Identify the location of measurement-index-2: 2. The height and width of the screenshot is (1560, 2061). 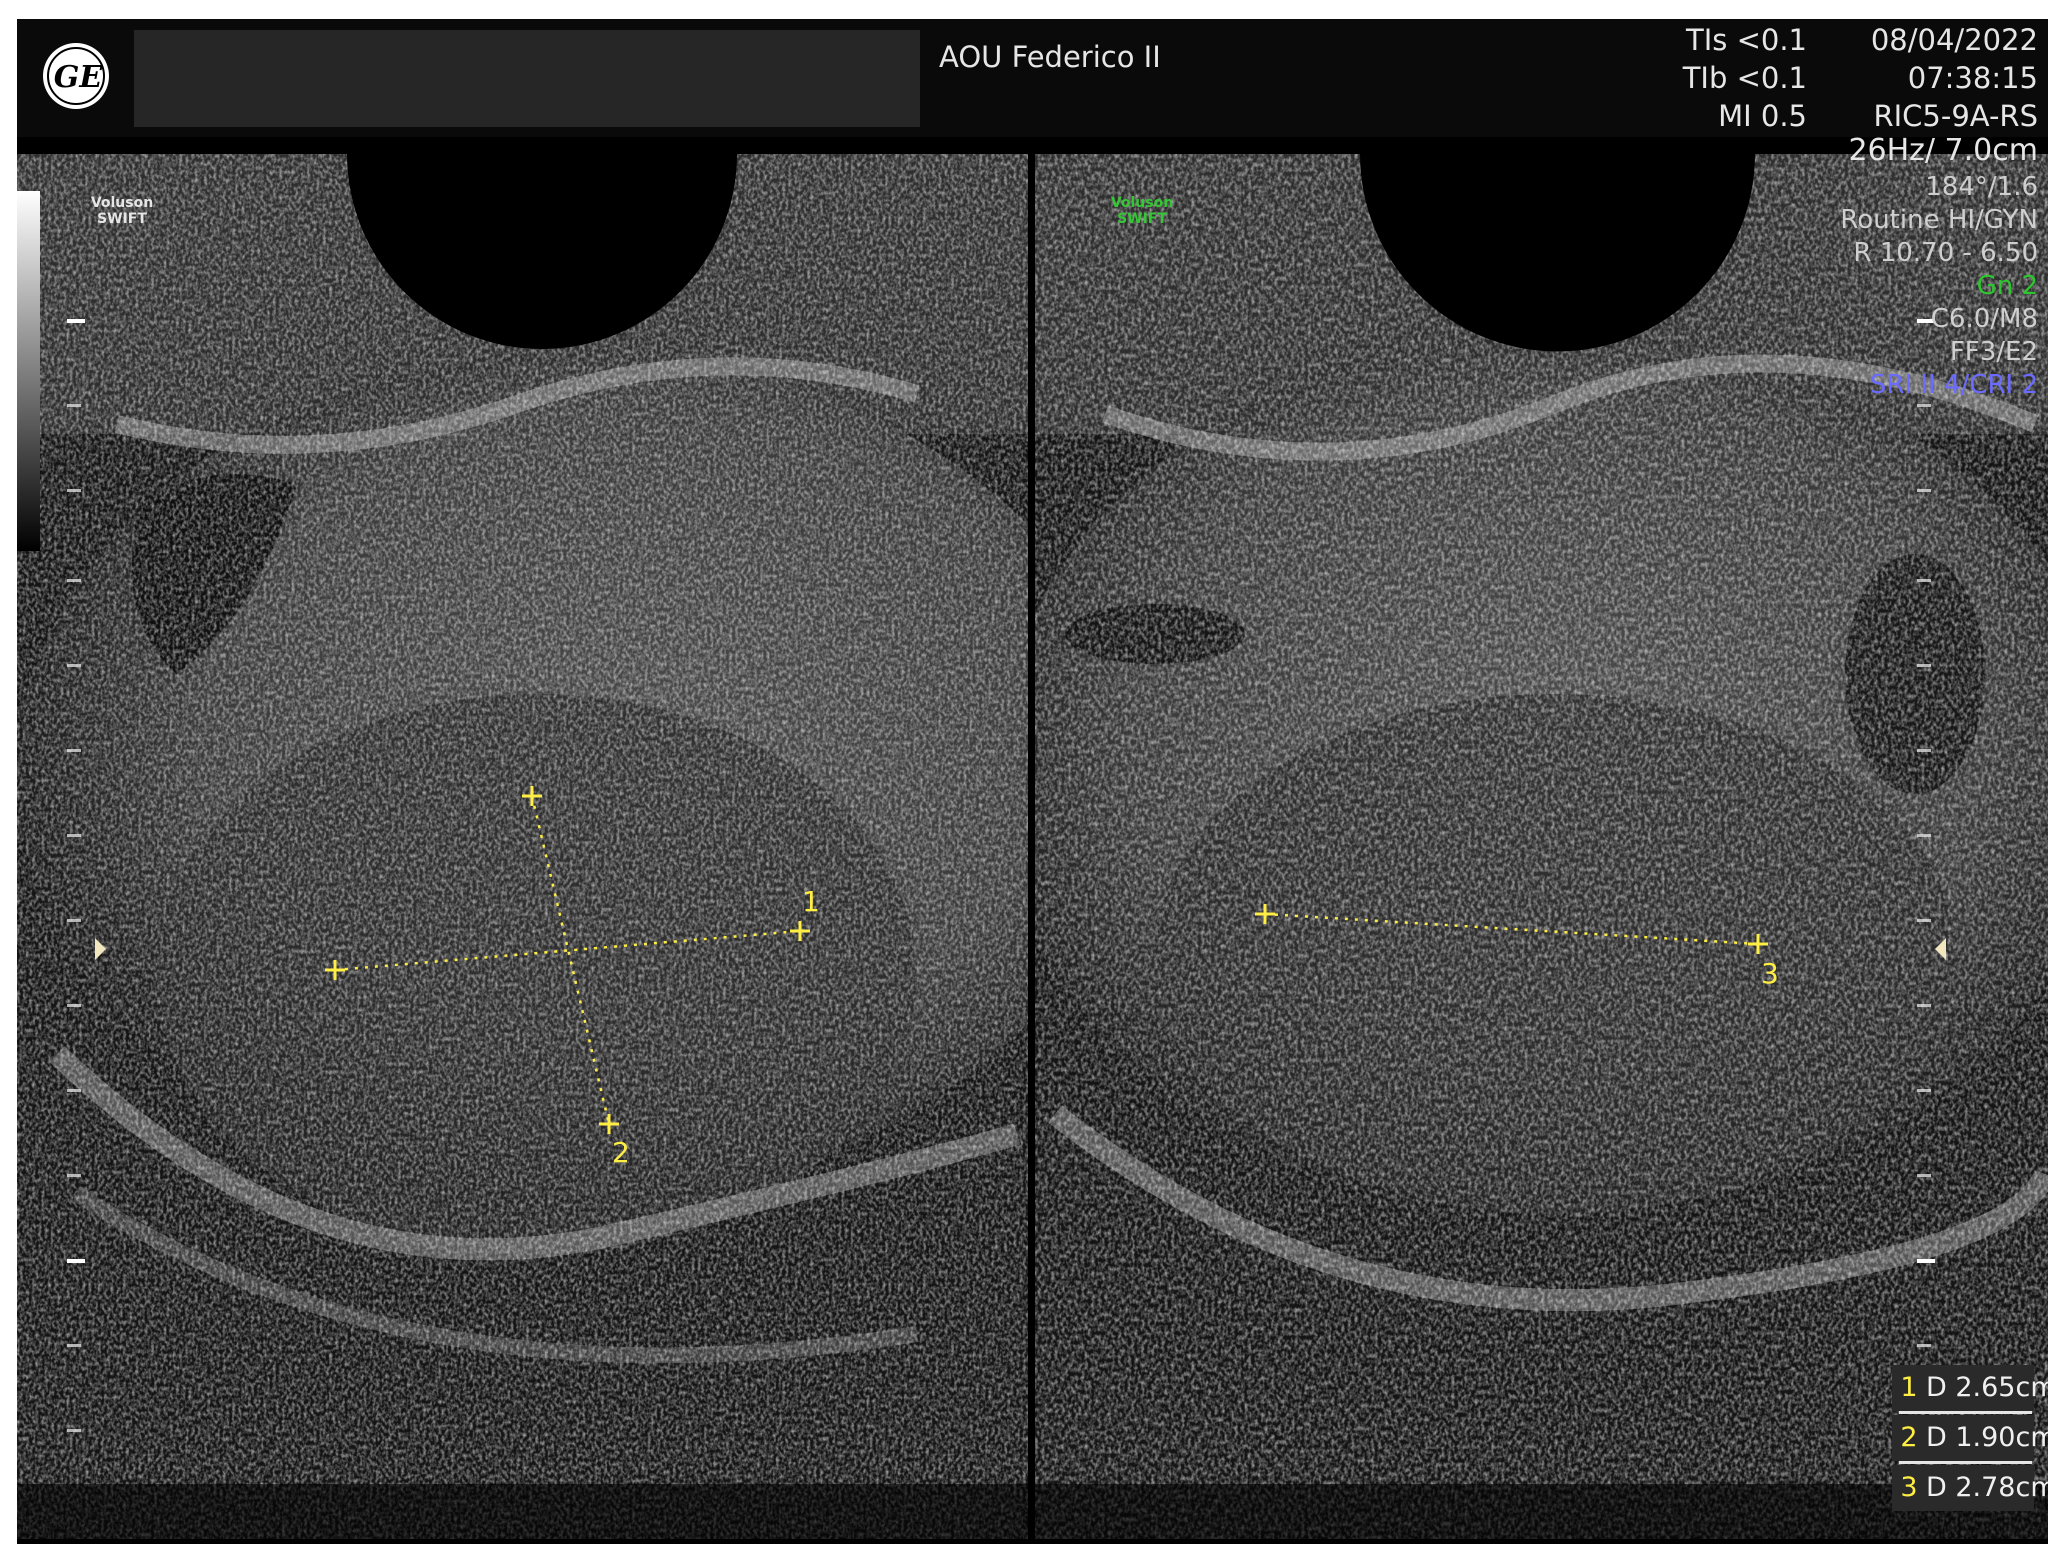
(1909, 1437).